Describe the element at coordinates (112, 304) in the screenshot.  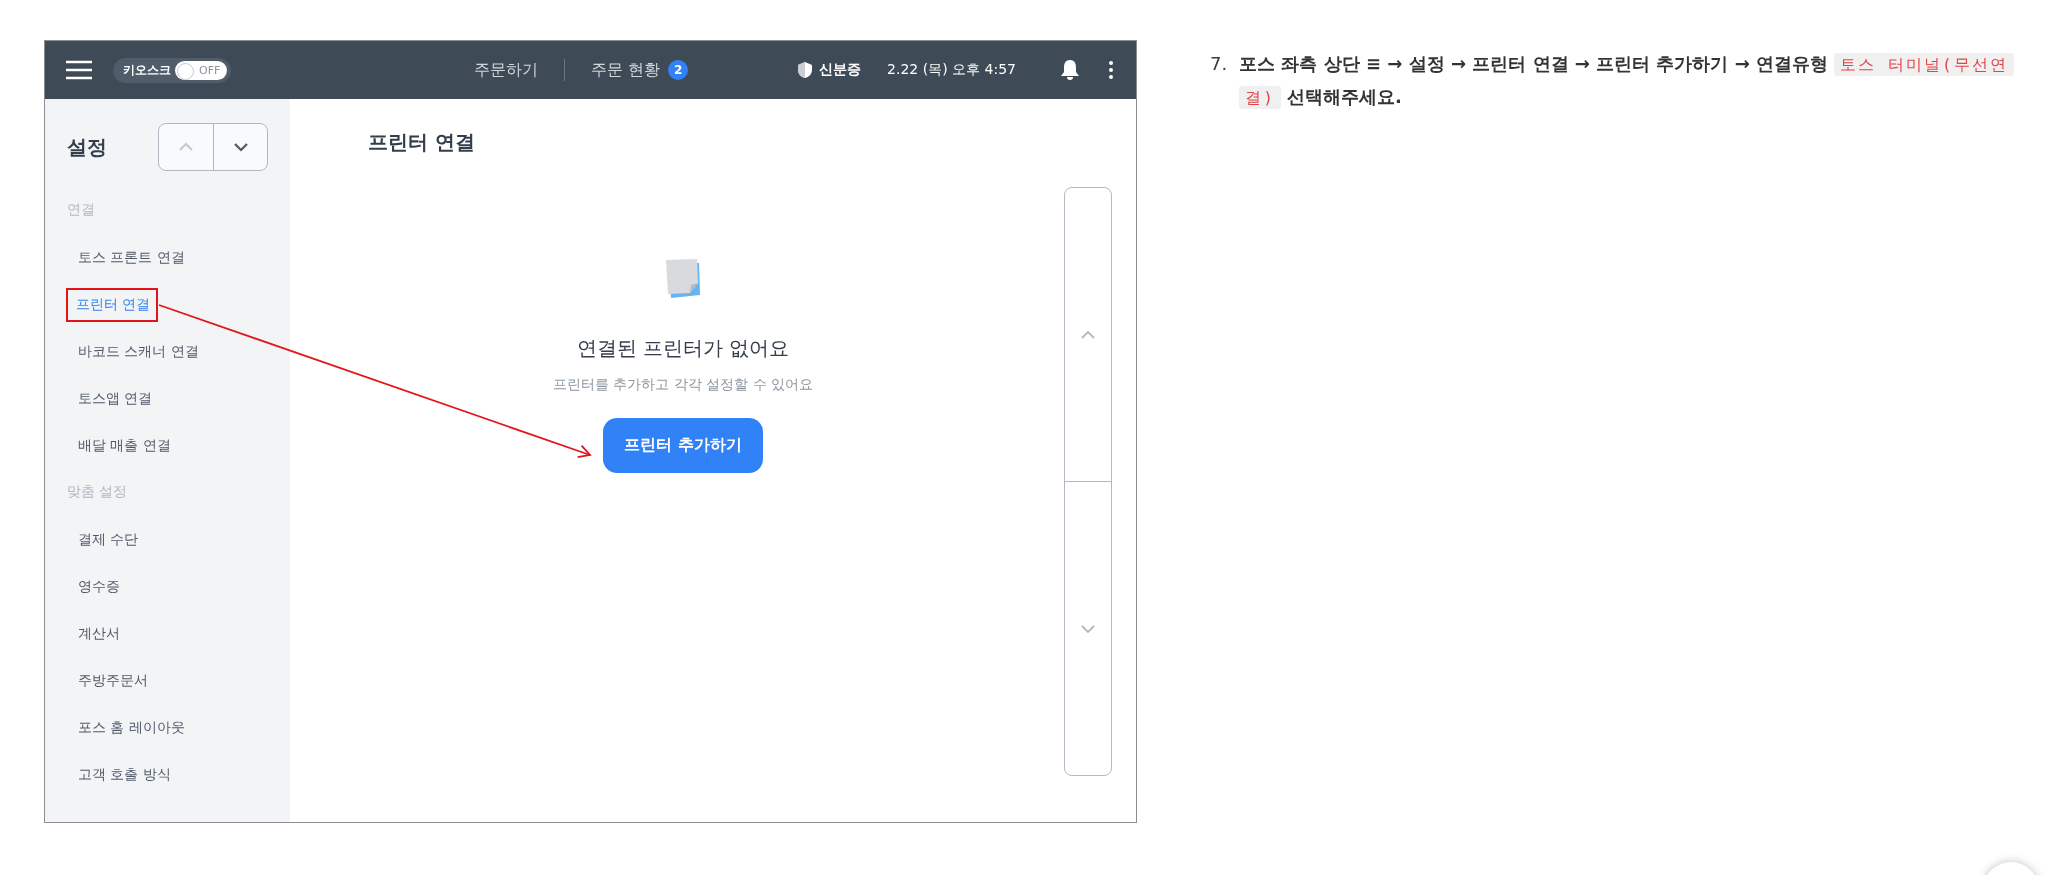
I see `sidebar-item: 프린터 연결` at that location.